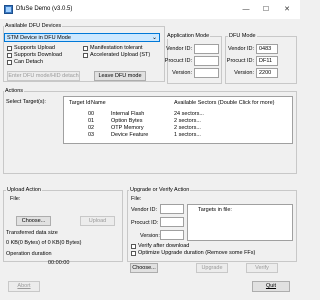 This screenshot has width=320, height=300. I want to click on chevron-down-icon: ⌄, so click(154, 38).